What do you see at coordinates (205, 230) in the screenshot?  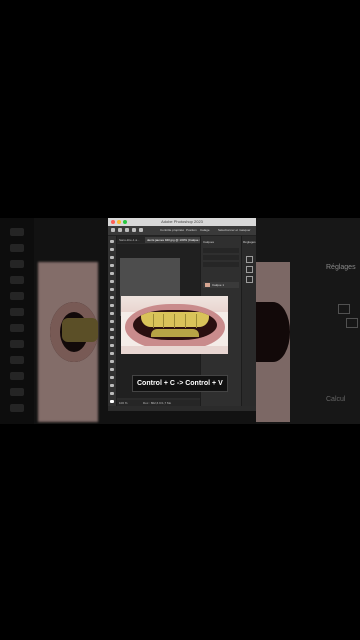 I see `options-flow-label: Calage` at bounding box center [205, 230].